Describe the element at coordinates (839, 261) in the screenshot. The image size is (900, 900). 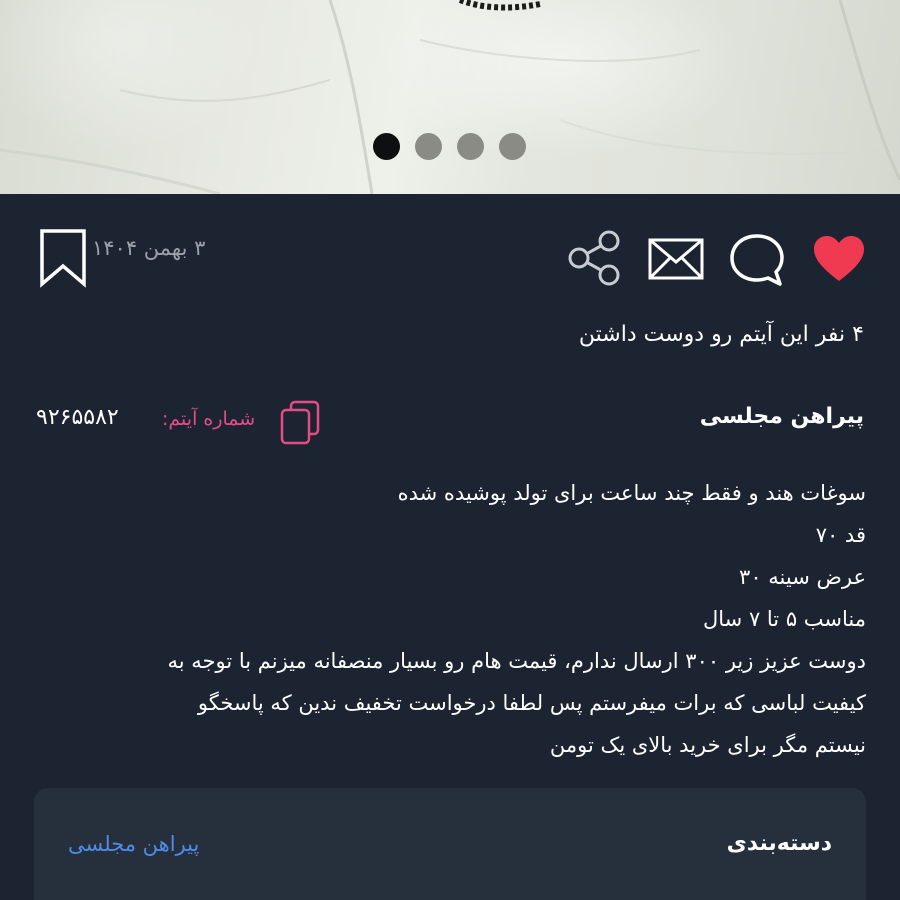
I see `heart-icon` at that location.